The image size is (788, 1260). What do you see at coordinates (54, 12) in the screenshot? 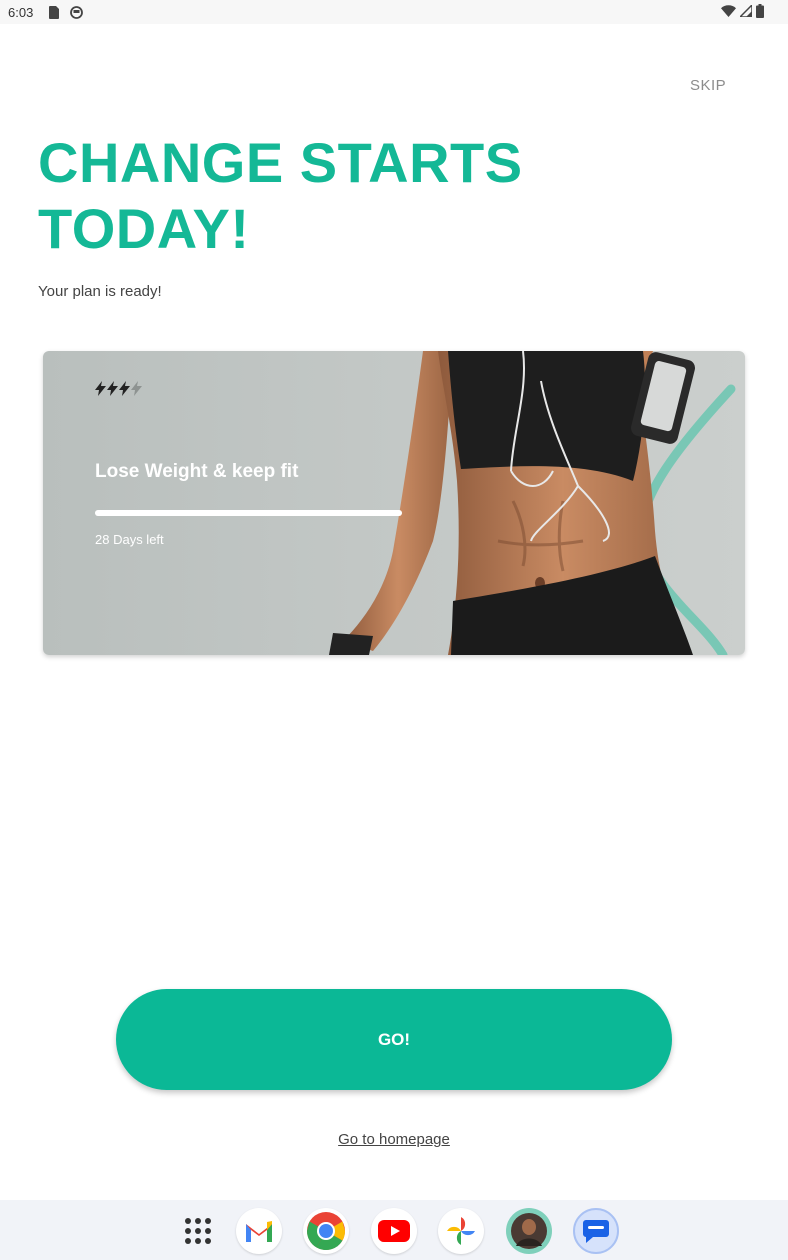
I see `sd-card-icon` at bounding box center [54, 12].